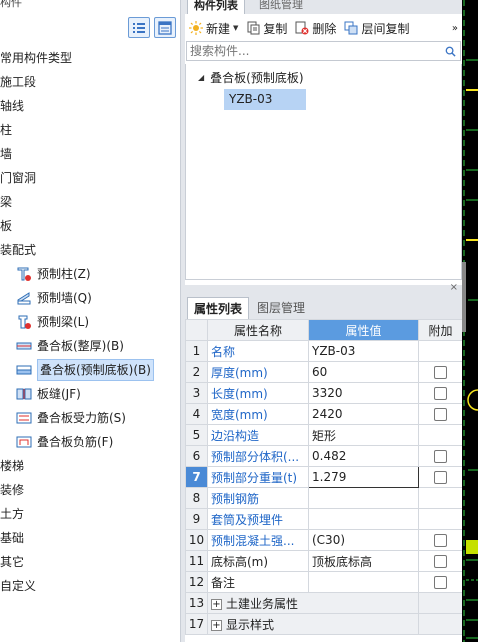 This screenshot has width=478, height=642. What do you see at coordinates (90, 490) in the screenshot?
I see `tree-item: 装修` at bounding box center [90, 490].